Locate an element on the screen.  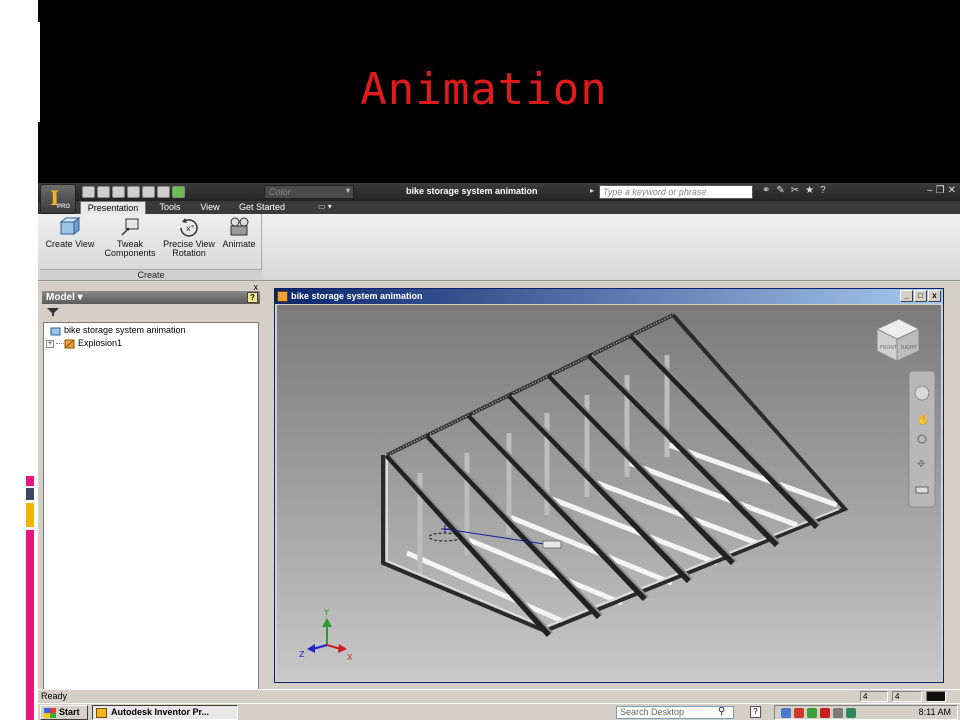
viewcube: FRONT RIGHT is located at coordinates (898, 340).